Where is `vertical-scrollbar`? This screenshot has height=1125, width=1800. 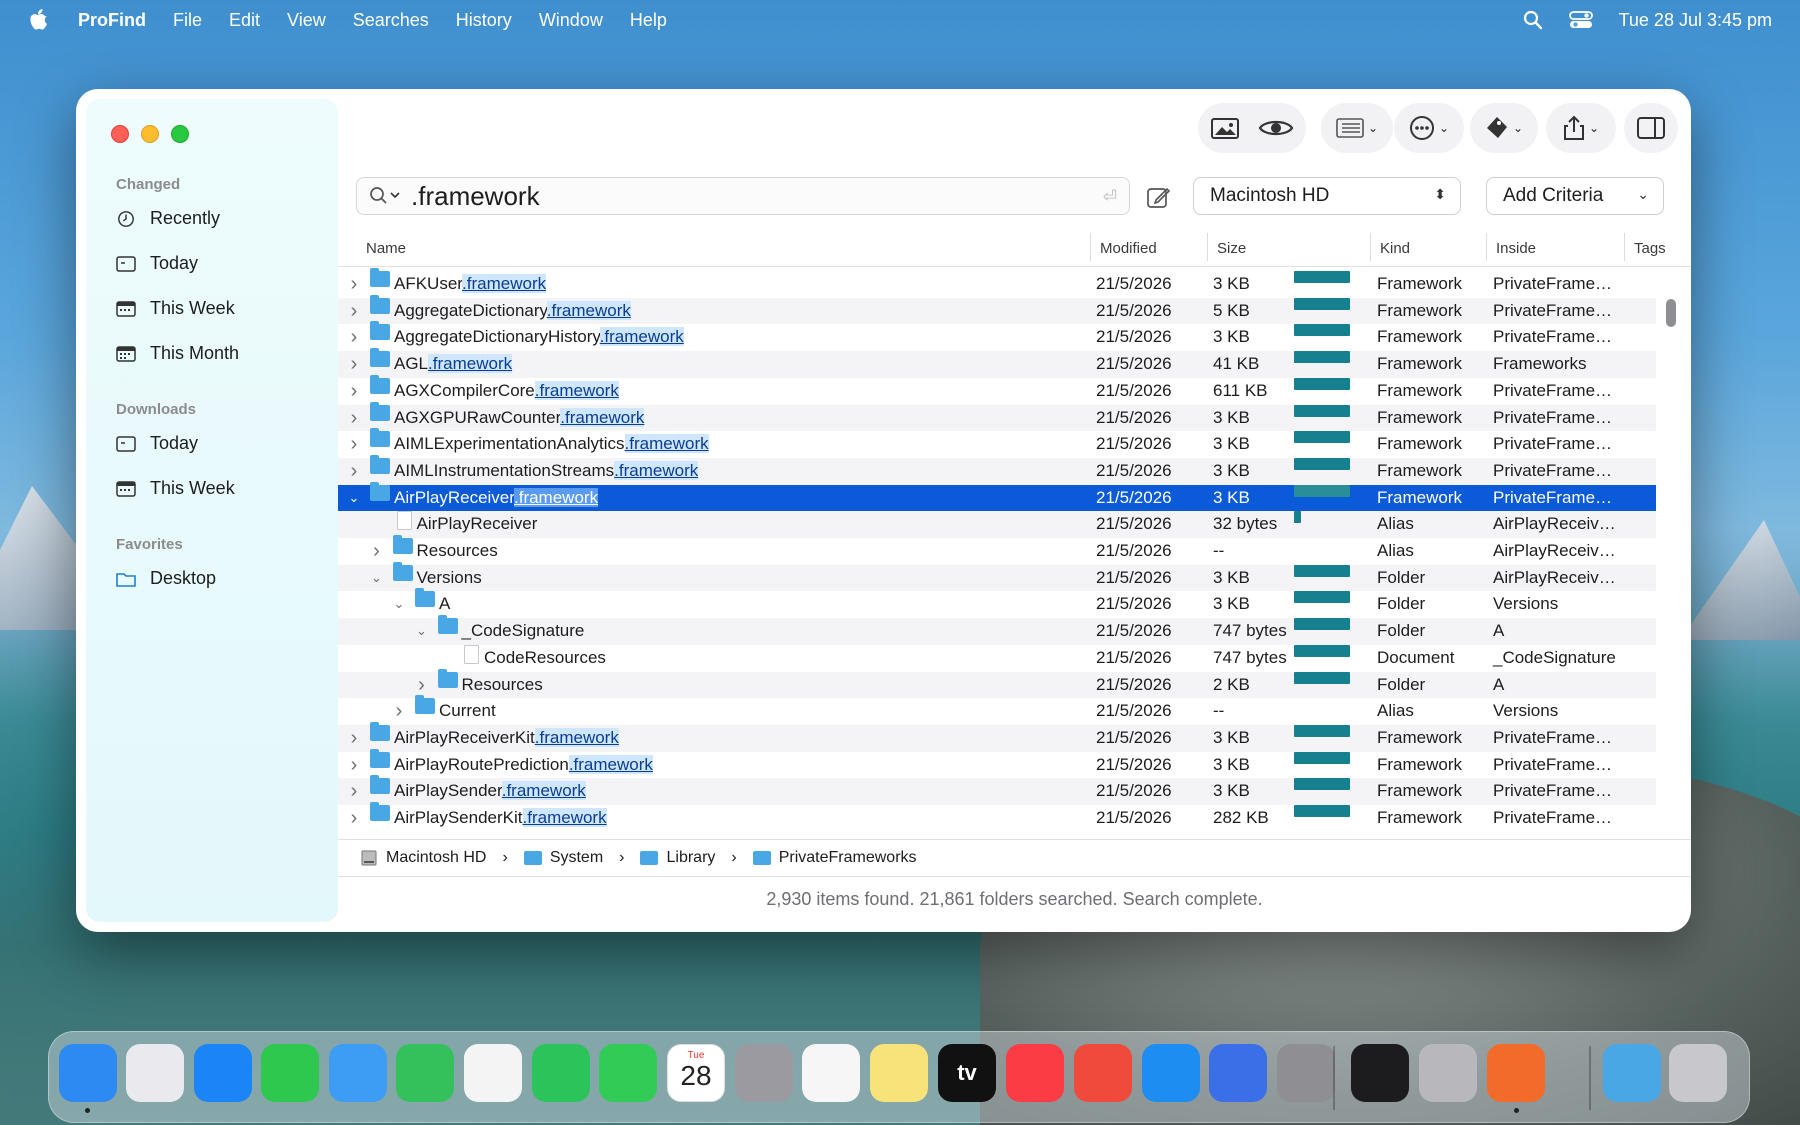 vertical-scrollbar is located at coordinates (1671, 547).